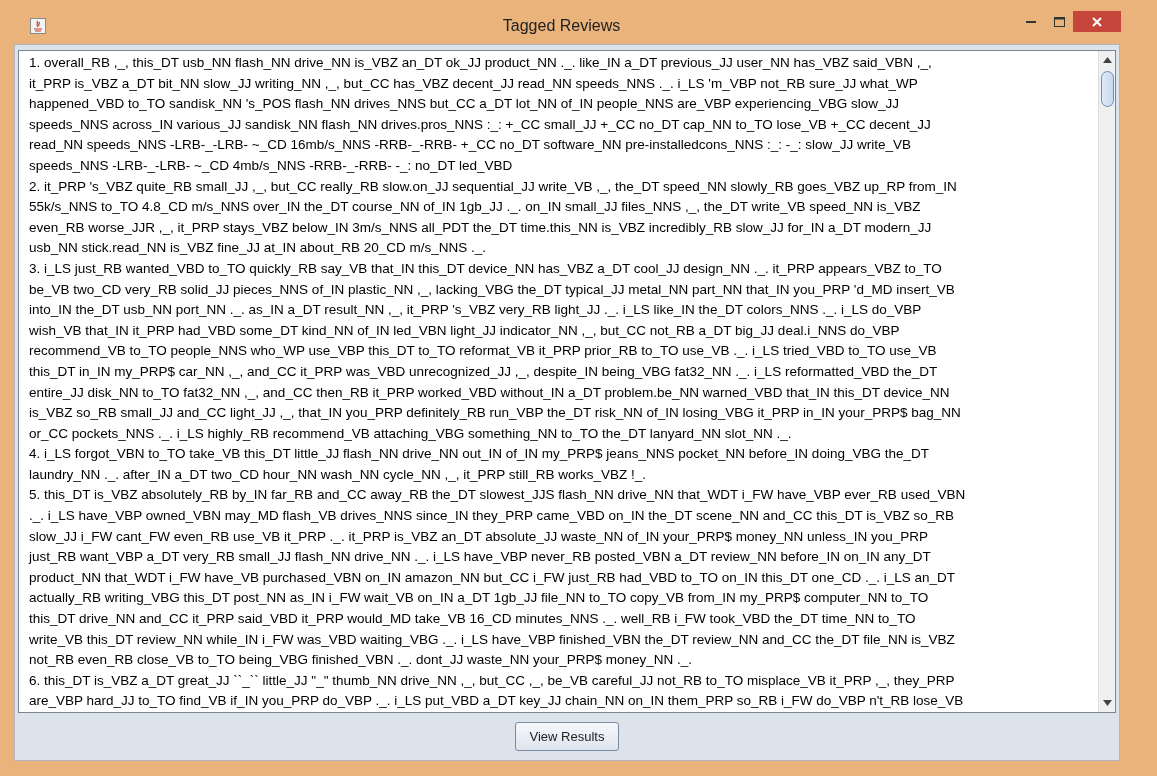 The image size is (1157, 776). I want to click on text-line: 6. this_DT is_VBZ a_DT great_JJ ``_`` little_JJ "_" thumb_NN drive_NN ,_, but_CC ,_, be_VB careful_JJ not_RB to_TO misplace_VB it_PRP ,_, they_PRP, so click(492, 680).